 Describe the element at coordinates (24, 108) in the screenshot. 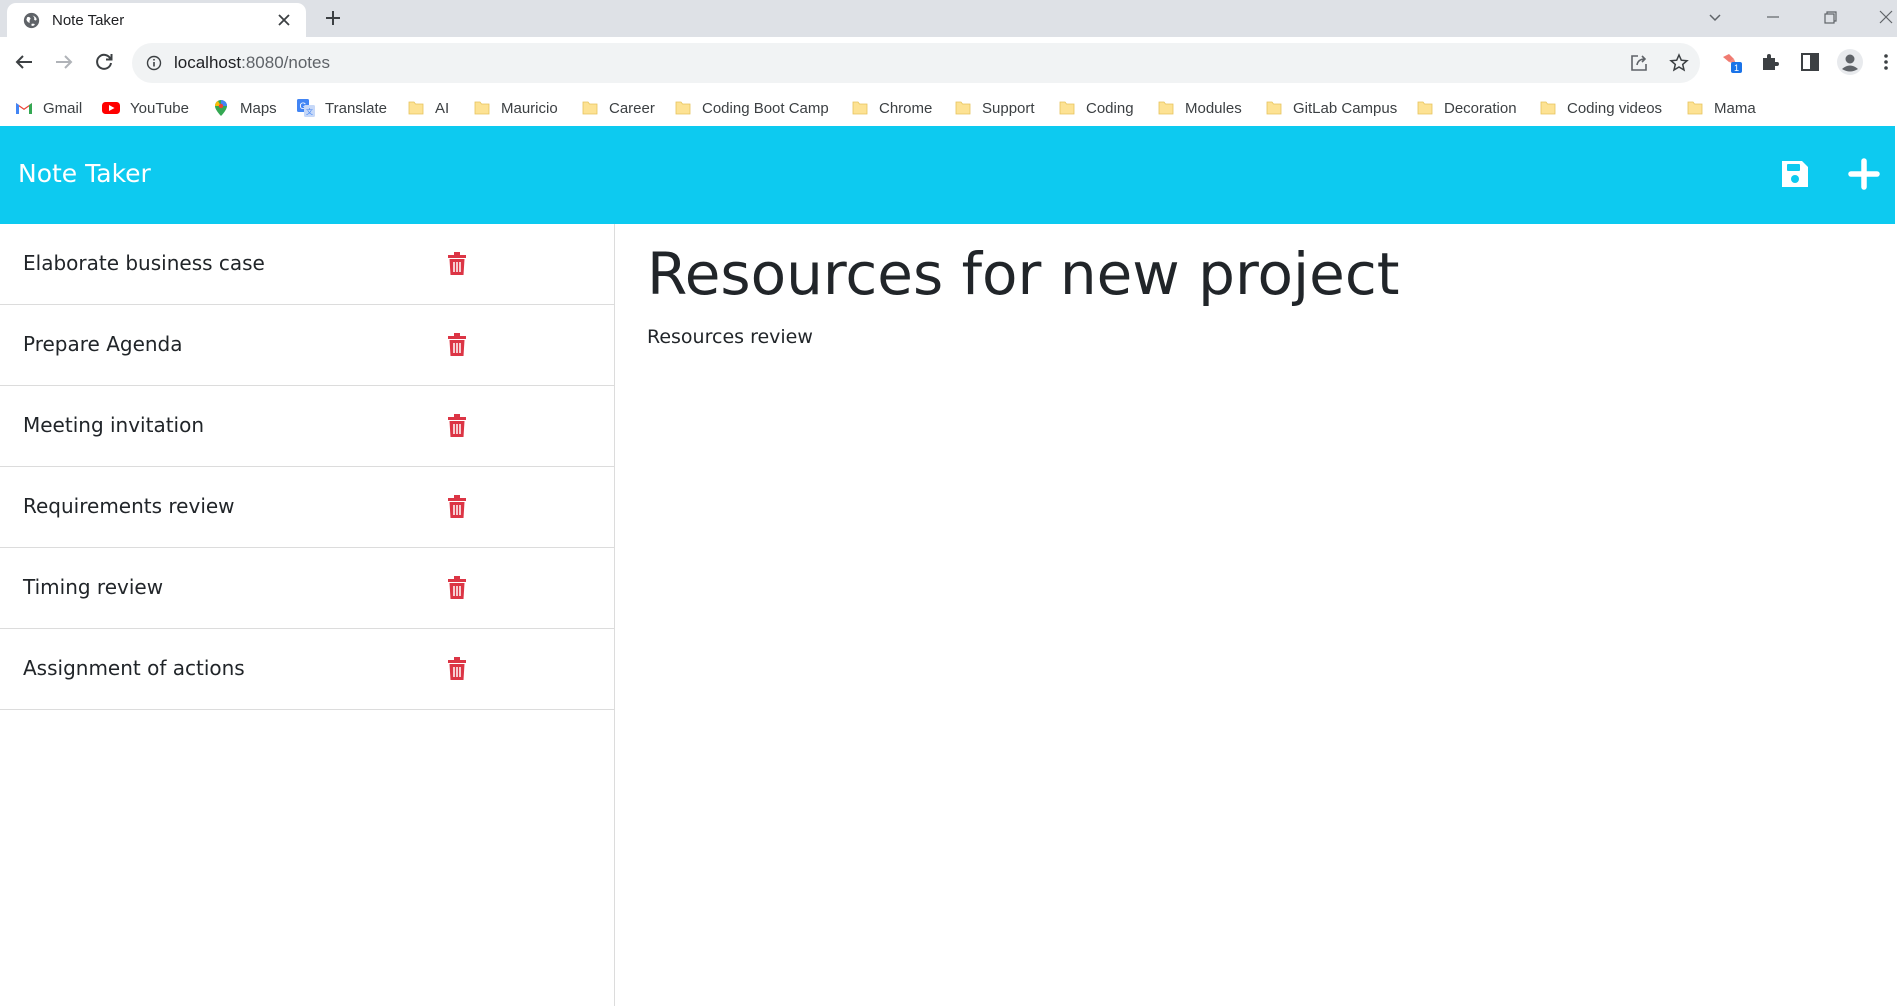

I see `gmail-icon` at that location.